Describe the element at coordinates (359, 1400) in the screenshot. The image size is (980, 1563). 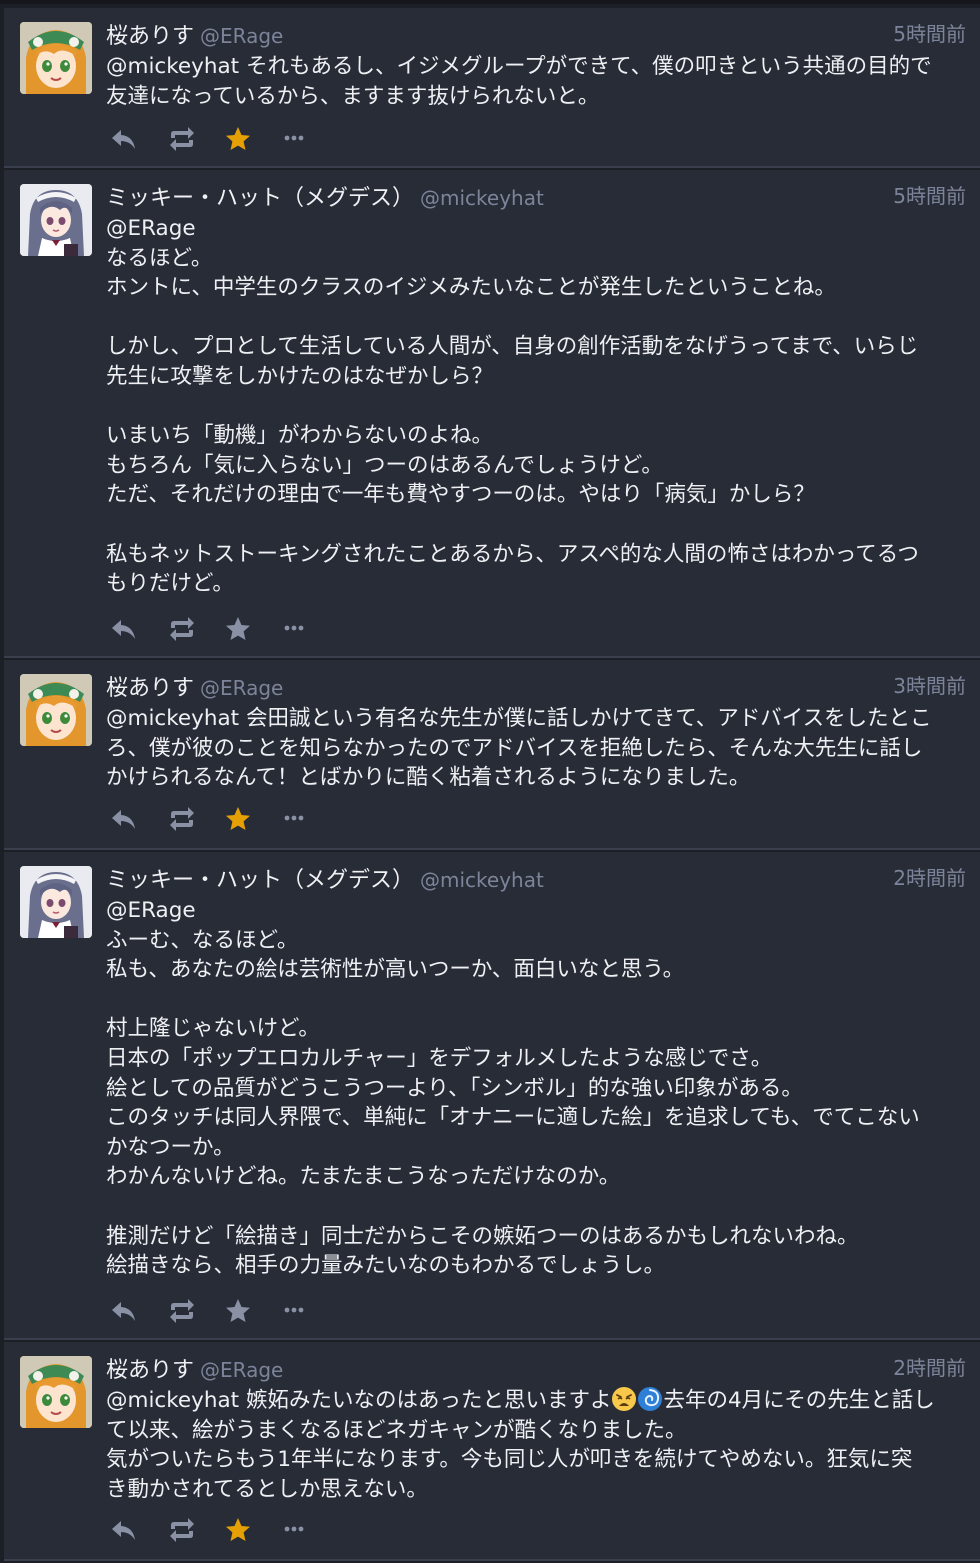
I see `status-text: @mickeyhat 嫉妬みたいなのはあったと思いますよ` at that location.